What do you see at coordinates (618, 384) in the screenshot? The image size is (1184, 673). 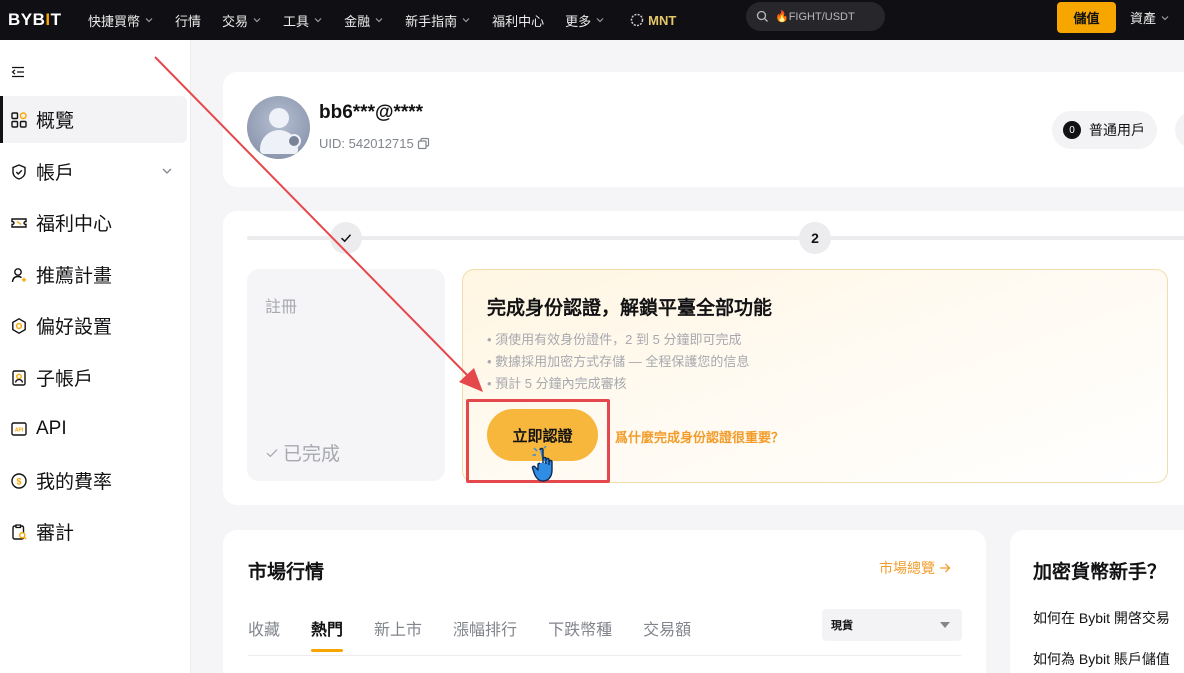 I see `list-item: 預計 5 分鐘內完成審核` at bounding box center [618, 384].